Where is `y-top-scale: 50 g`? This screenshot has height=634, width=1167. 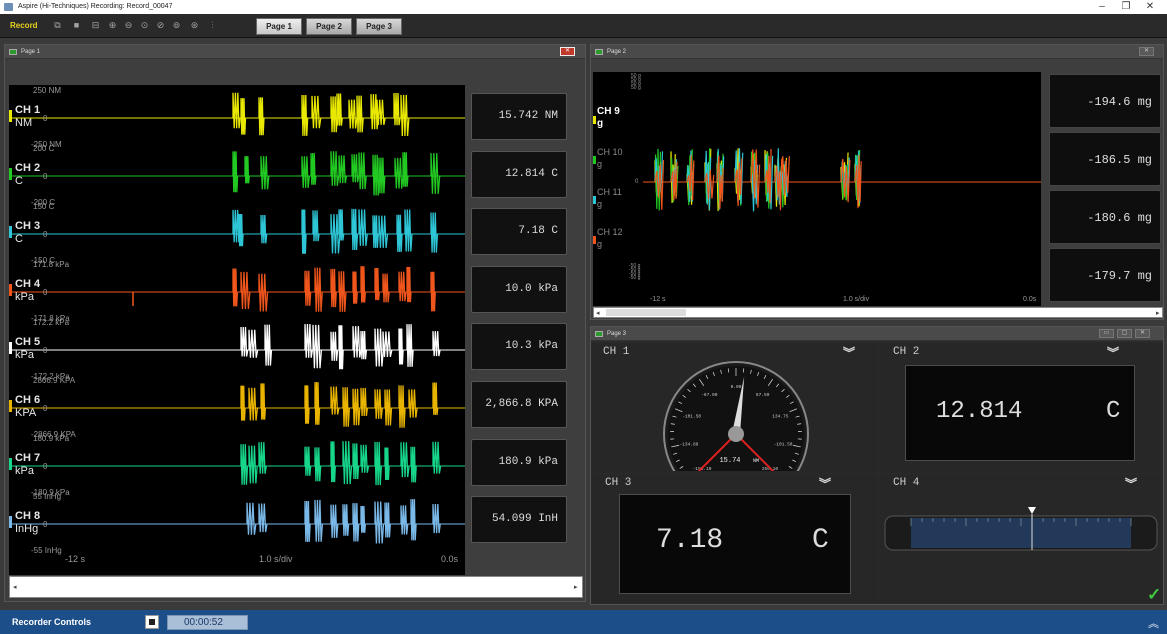
y-top-scale: 50 g is located at coordinates (636, 88).